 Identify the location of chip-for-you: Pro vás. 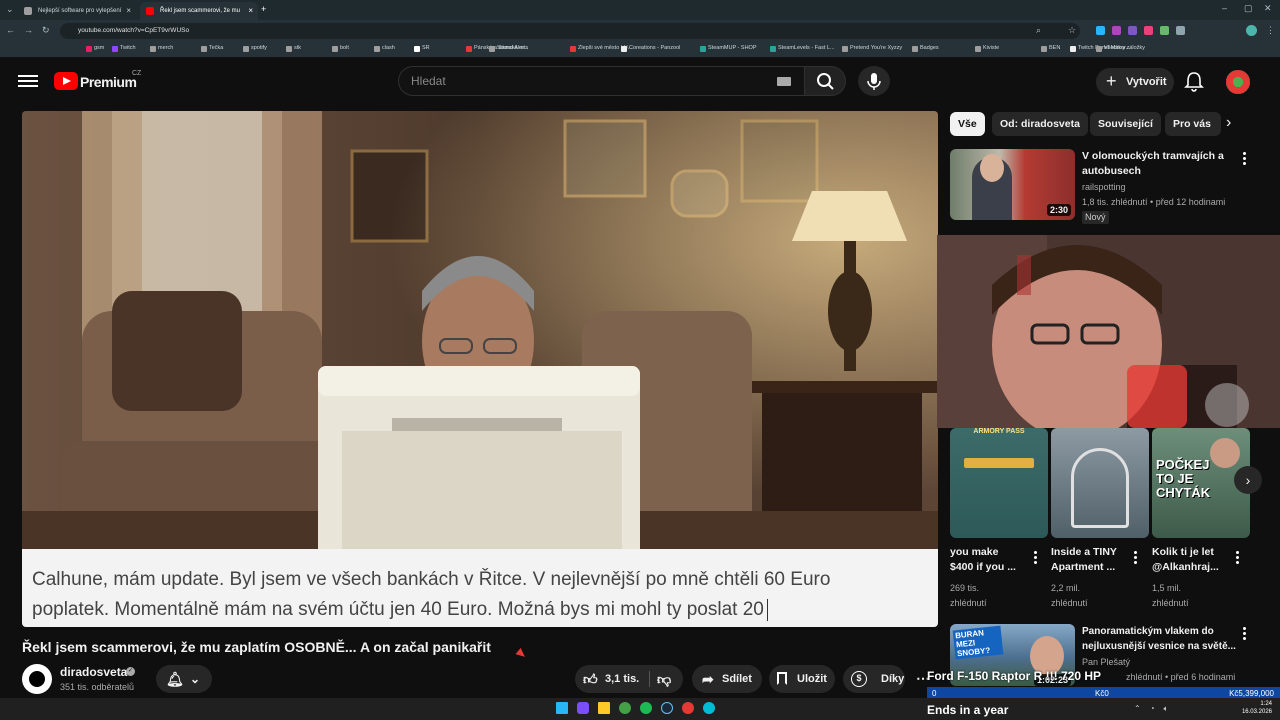
(1193, 124).